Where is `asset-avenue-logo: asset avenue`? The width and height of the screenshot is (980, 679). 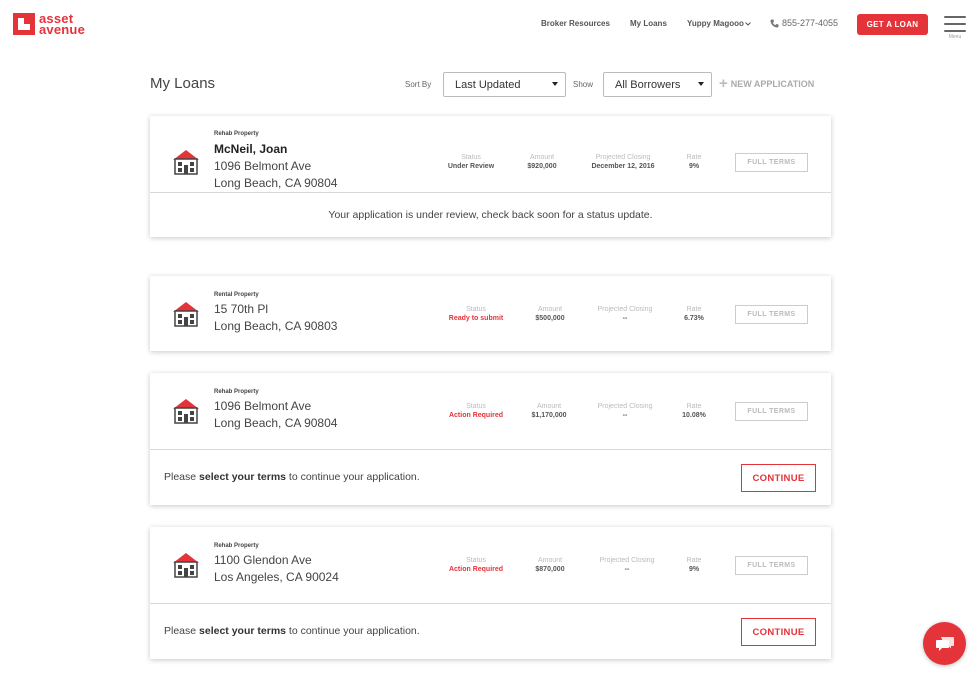 asset-avenue-logo: asset avenue is located at coordinates (49, 24).